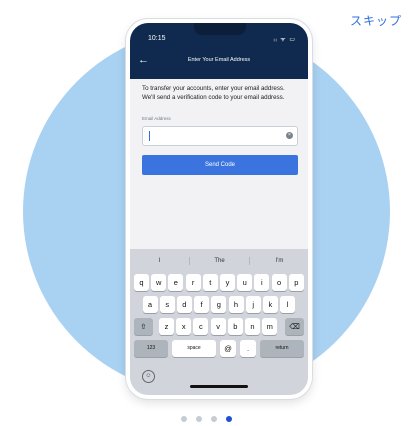  I want to click on keyboard-row-3: ⇧ ⌫ zxcvbnm, so click(219, 326).